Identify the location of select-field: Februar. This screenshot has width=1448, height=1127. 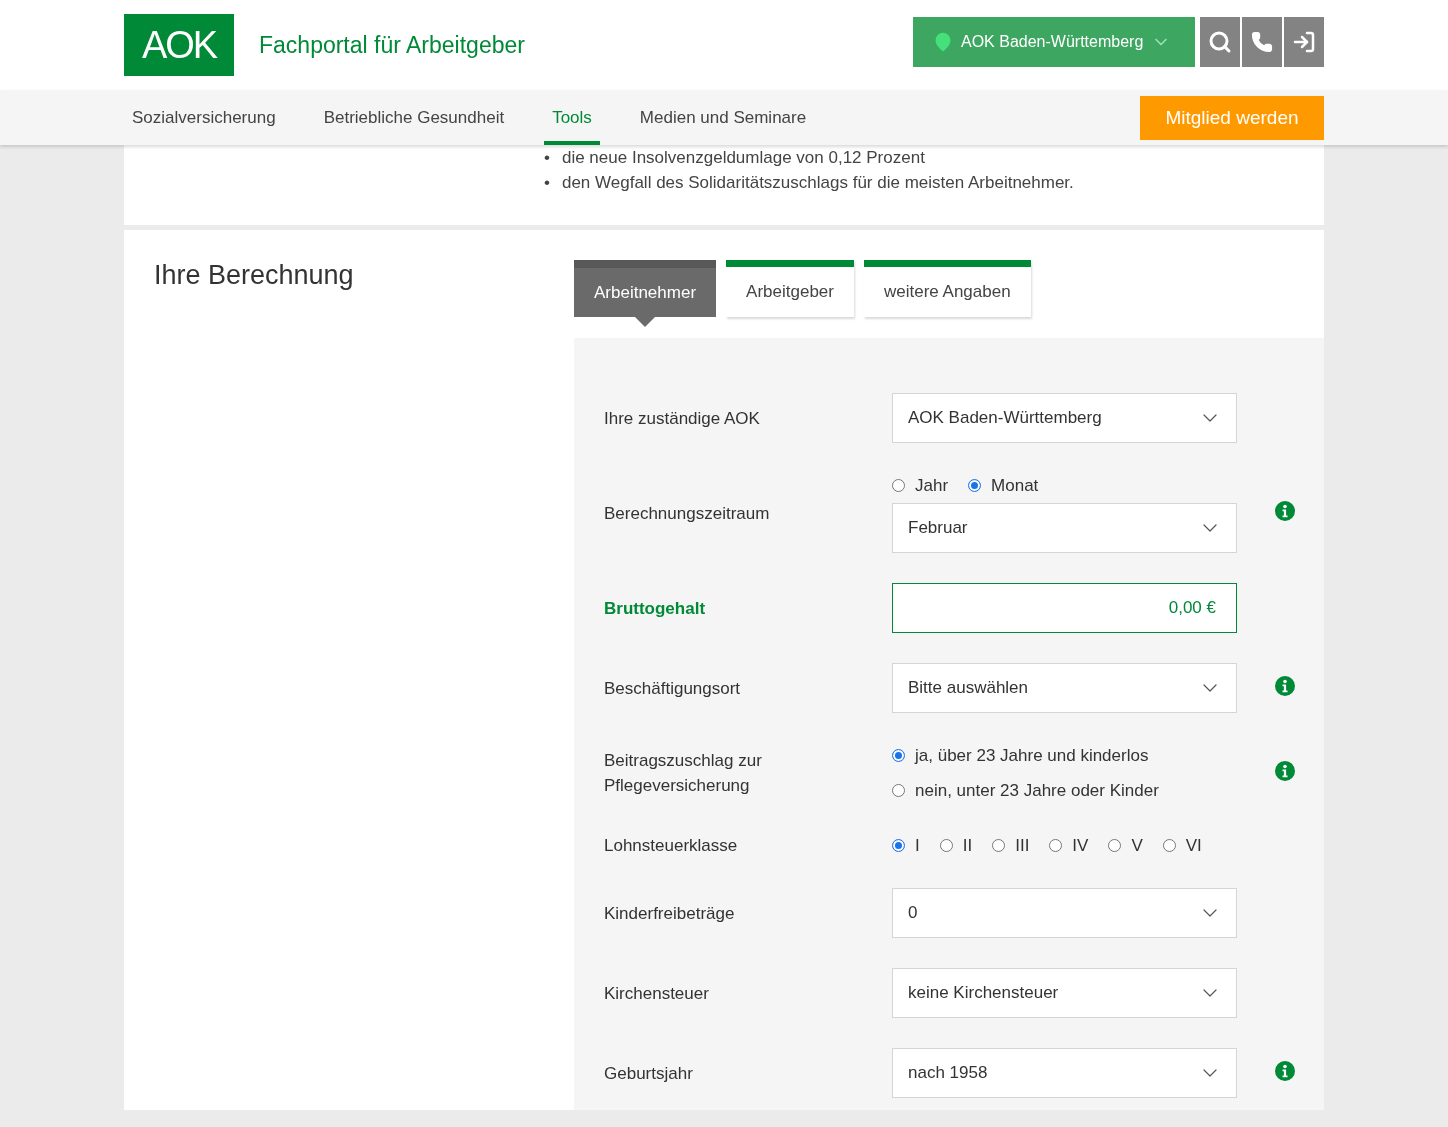
(1064, 528).